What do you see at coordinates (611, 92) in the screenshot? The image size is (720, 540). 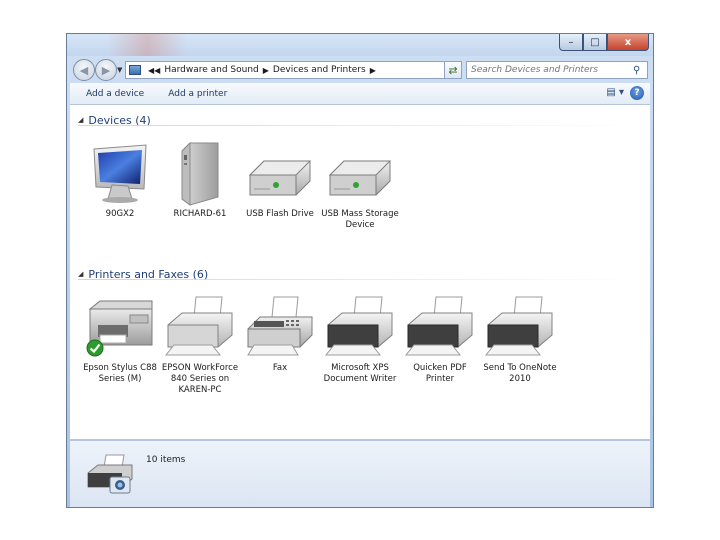 I see `view-icon: ▤` at bounding box center [611, 92].